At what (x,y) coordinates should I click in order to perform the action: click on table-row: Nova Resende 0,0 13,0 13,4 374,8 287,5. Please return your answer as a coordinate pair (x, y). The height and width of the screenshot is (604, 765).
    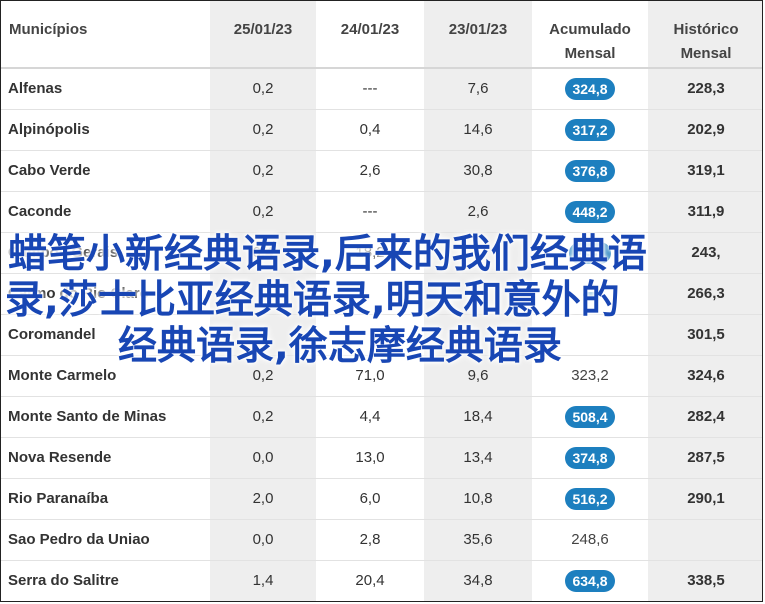
    Looking at the image, I should click on (381, 458).